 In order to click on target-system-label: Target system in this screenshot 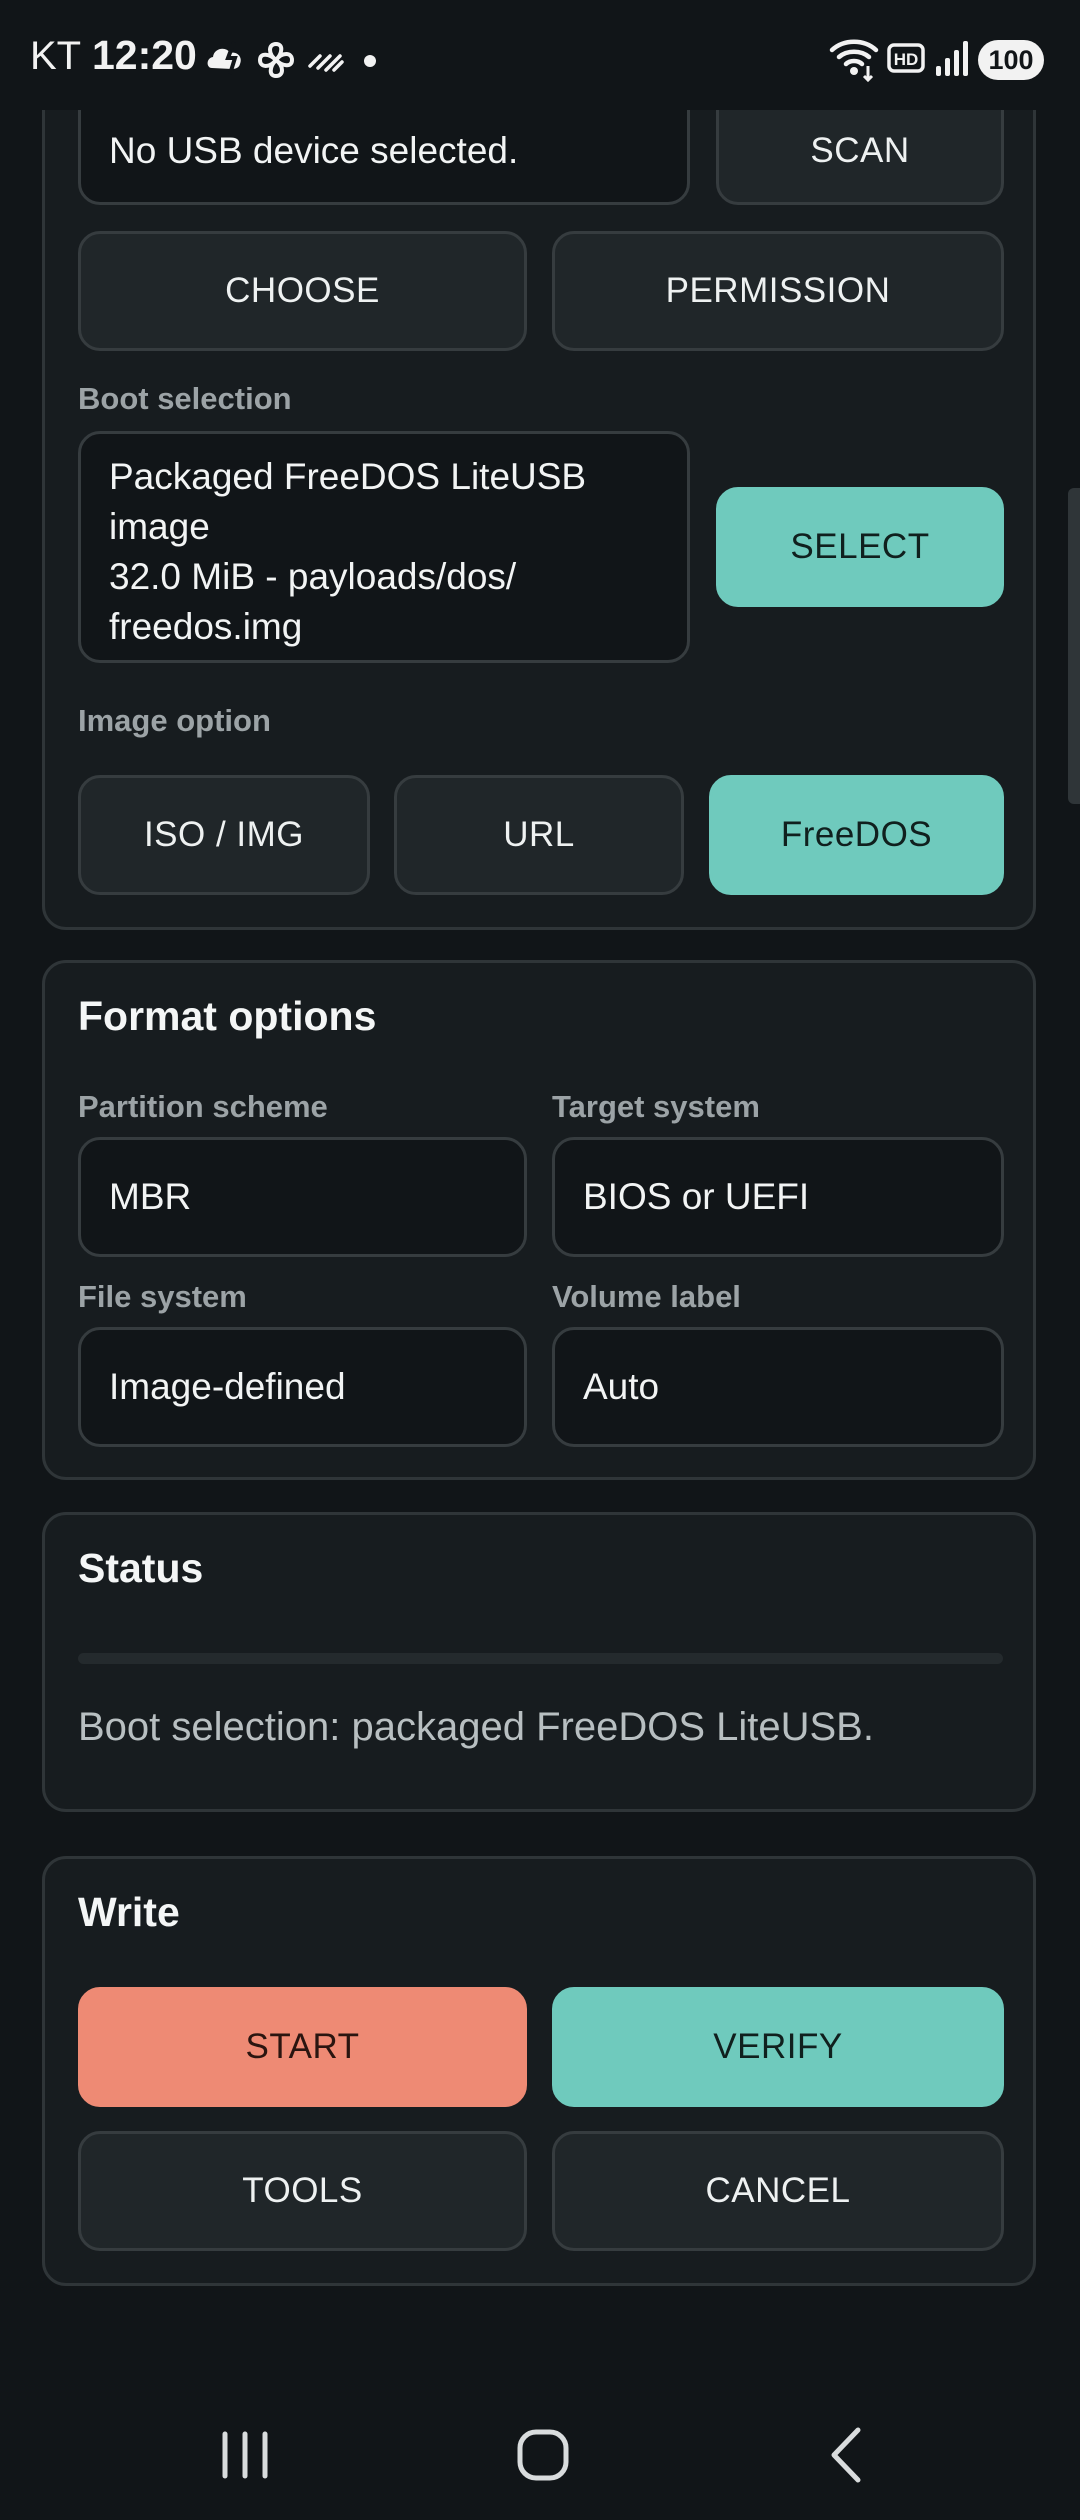, I will do `click(656, 1106)`.